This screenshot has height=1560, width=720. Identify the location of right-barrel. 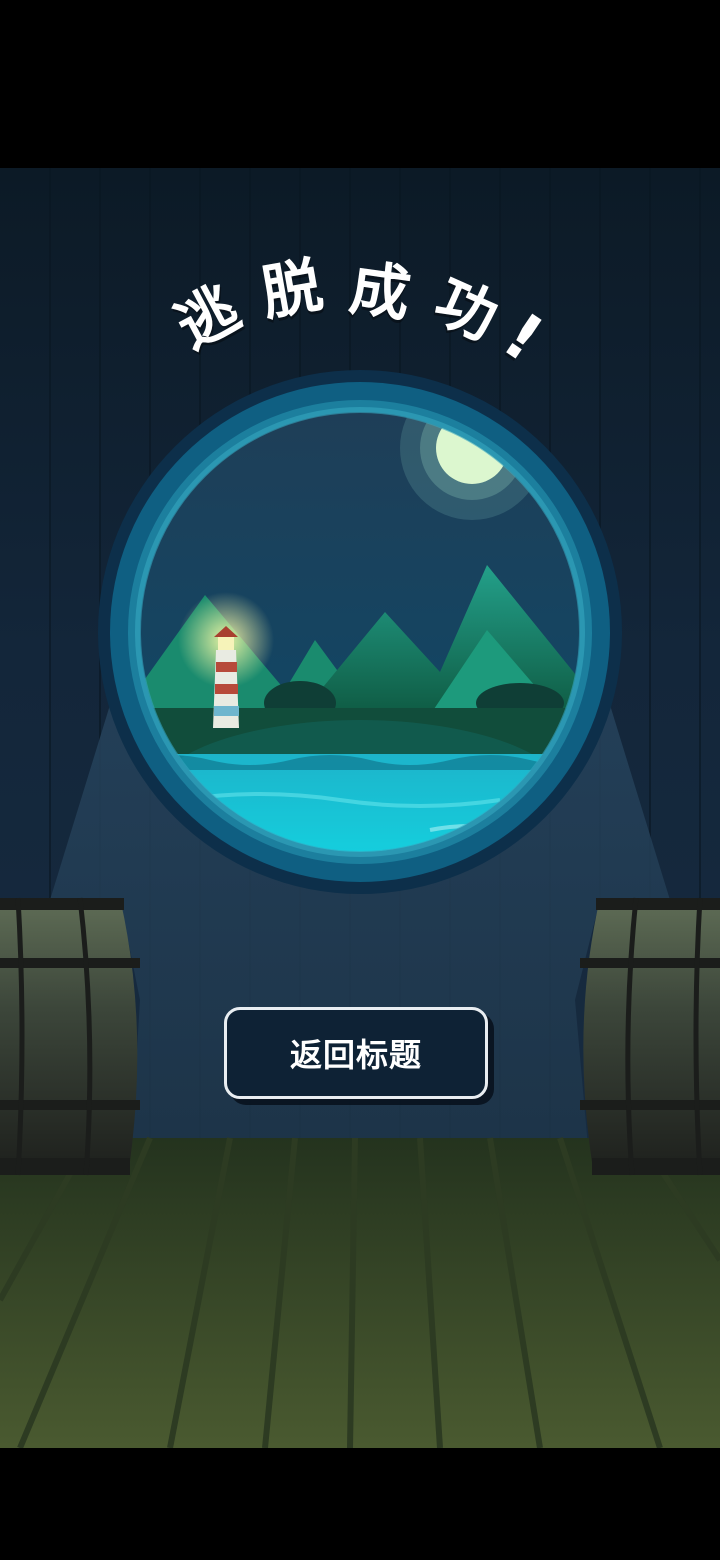
(650, 1036).